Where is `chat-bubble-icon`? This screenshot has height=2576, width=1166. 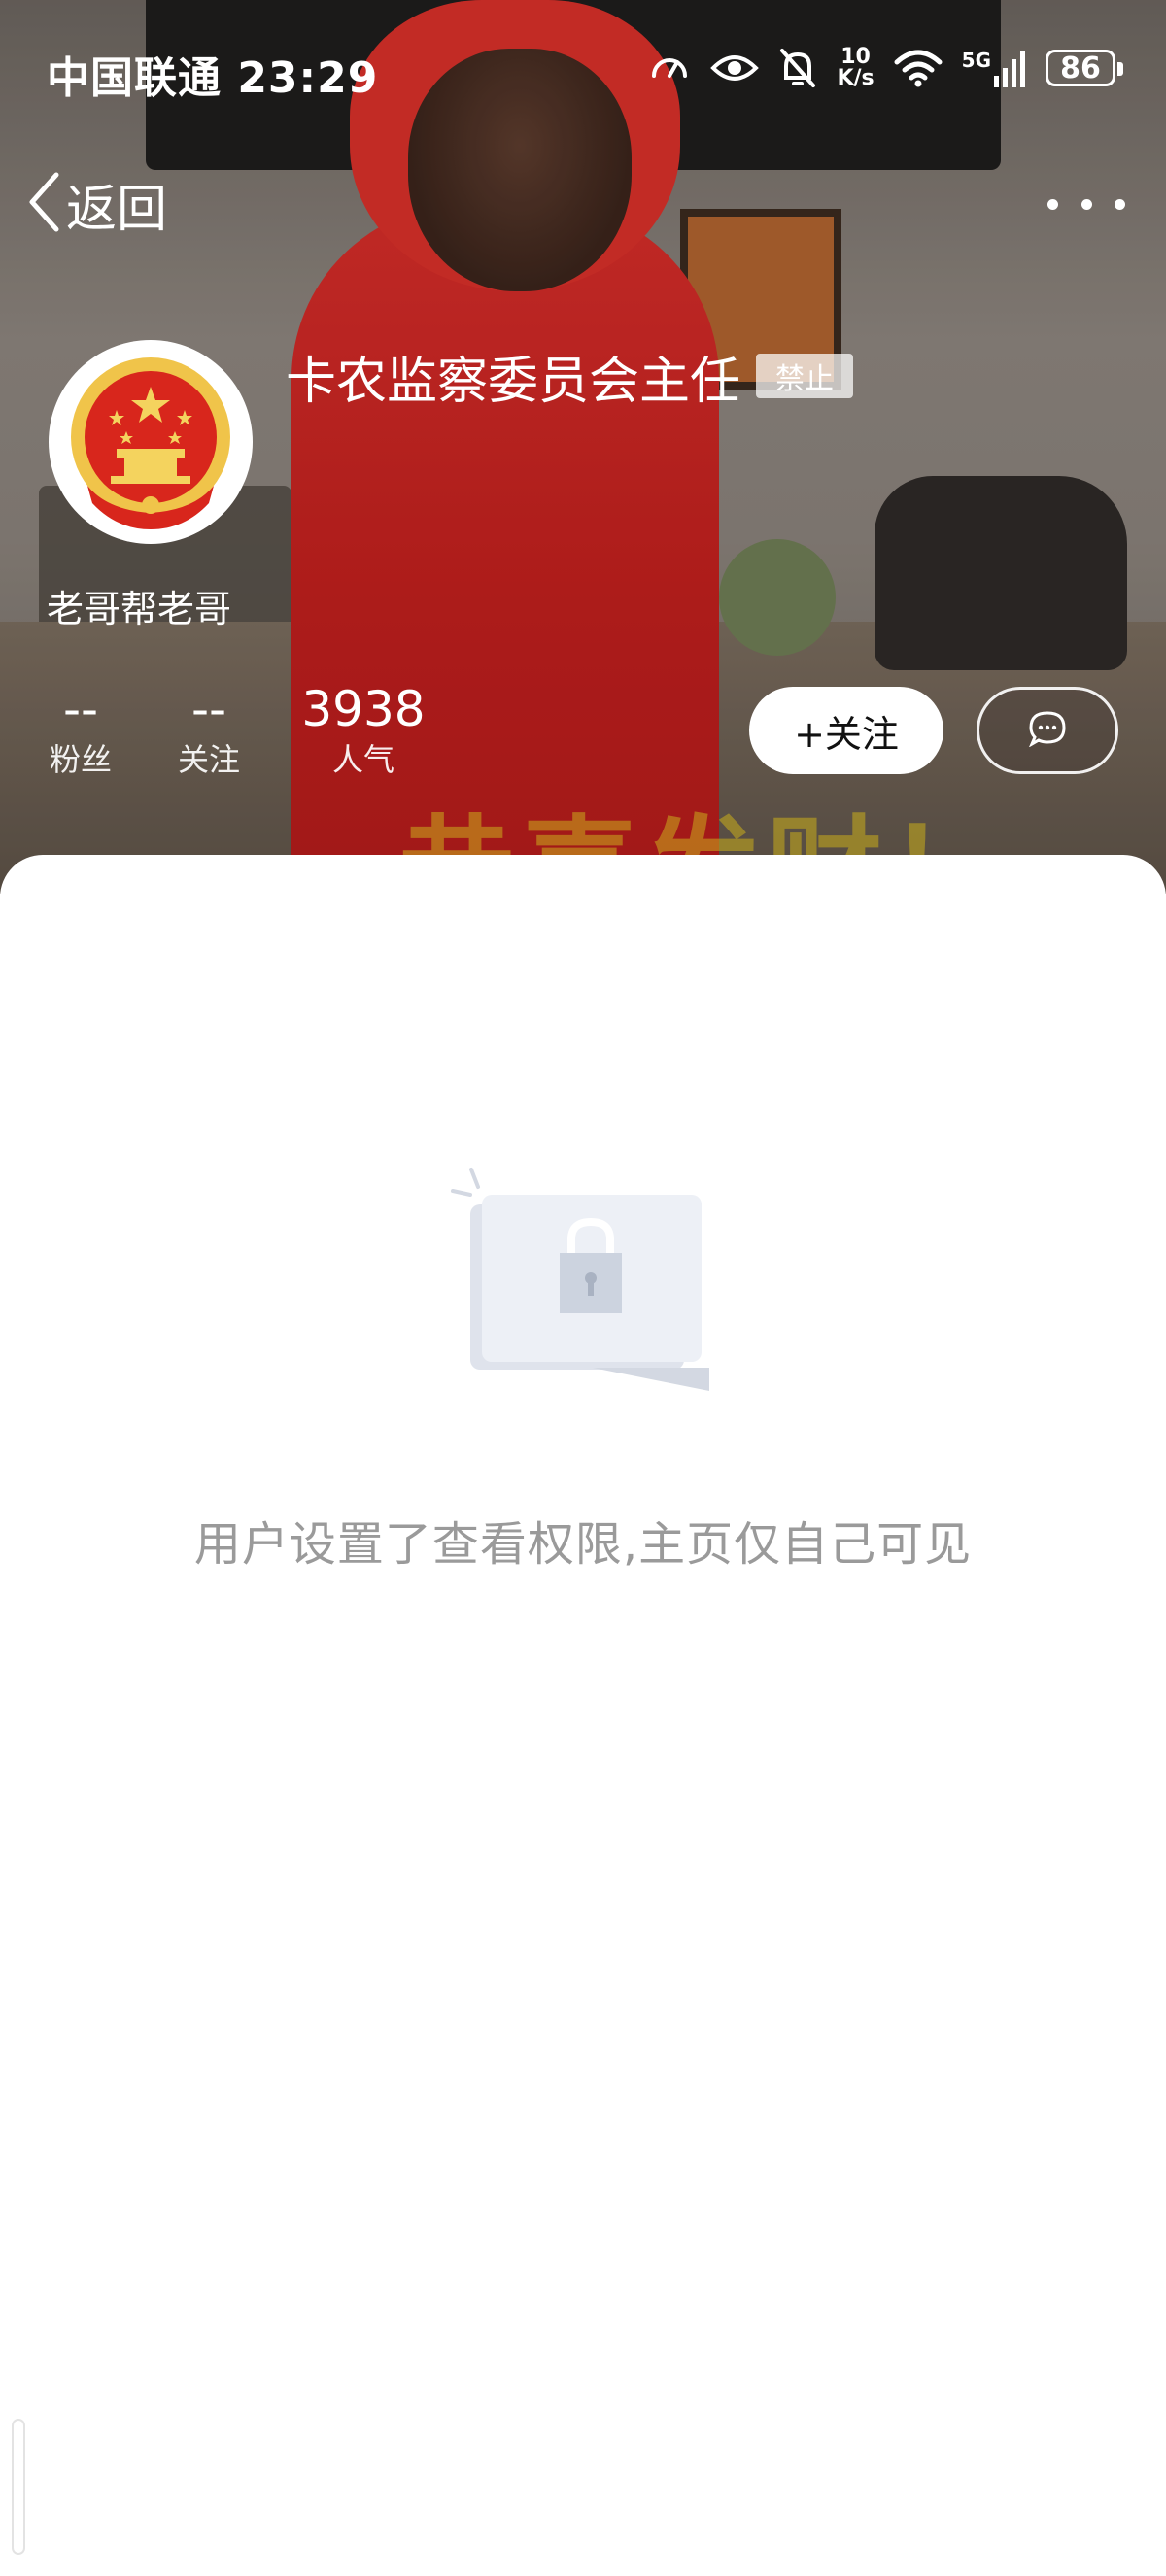 chat-bubble-icon is located at coordinates (1047, 730).